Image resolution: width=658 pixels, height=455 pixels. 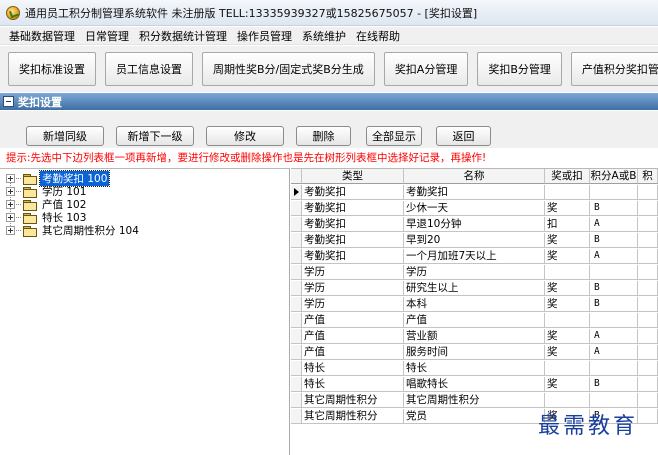 I want to click on name-cell: 研究生以上, so click(x=474, y=288).